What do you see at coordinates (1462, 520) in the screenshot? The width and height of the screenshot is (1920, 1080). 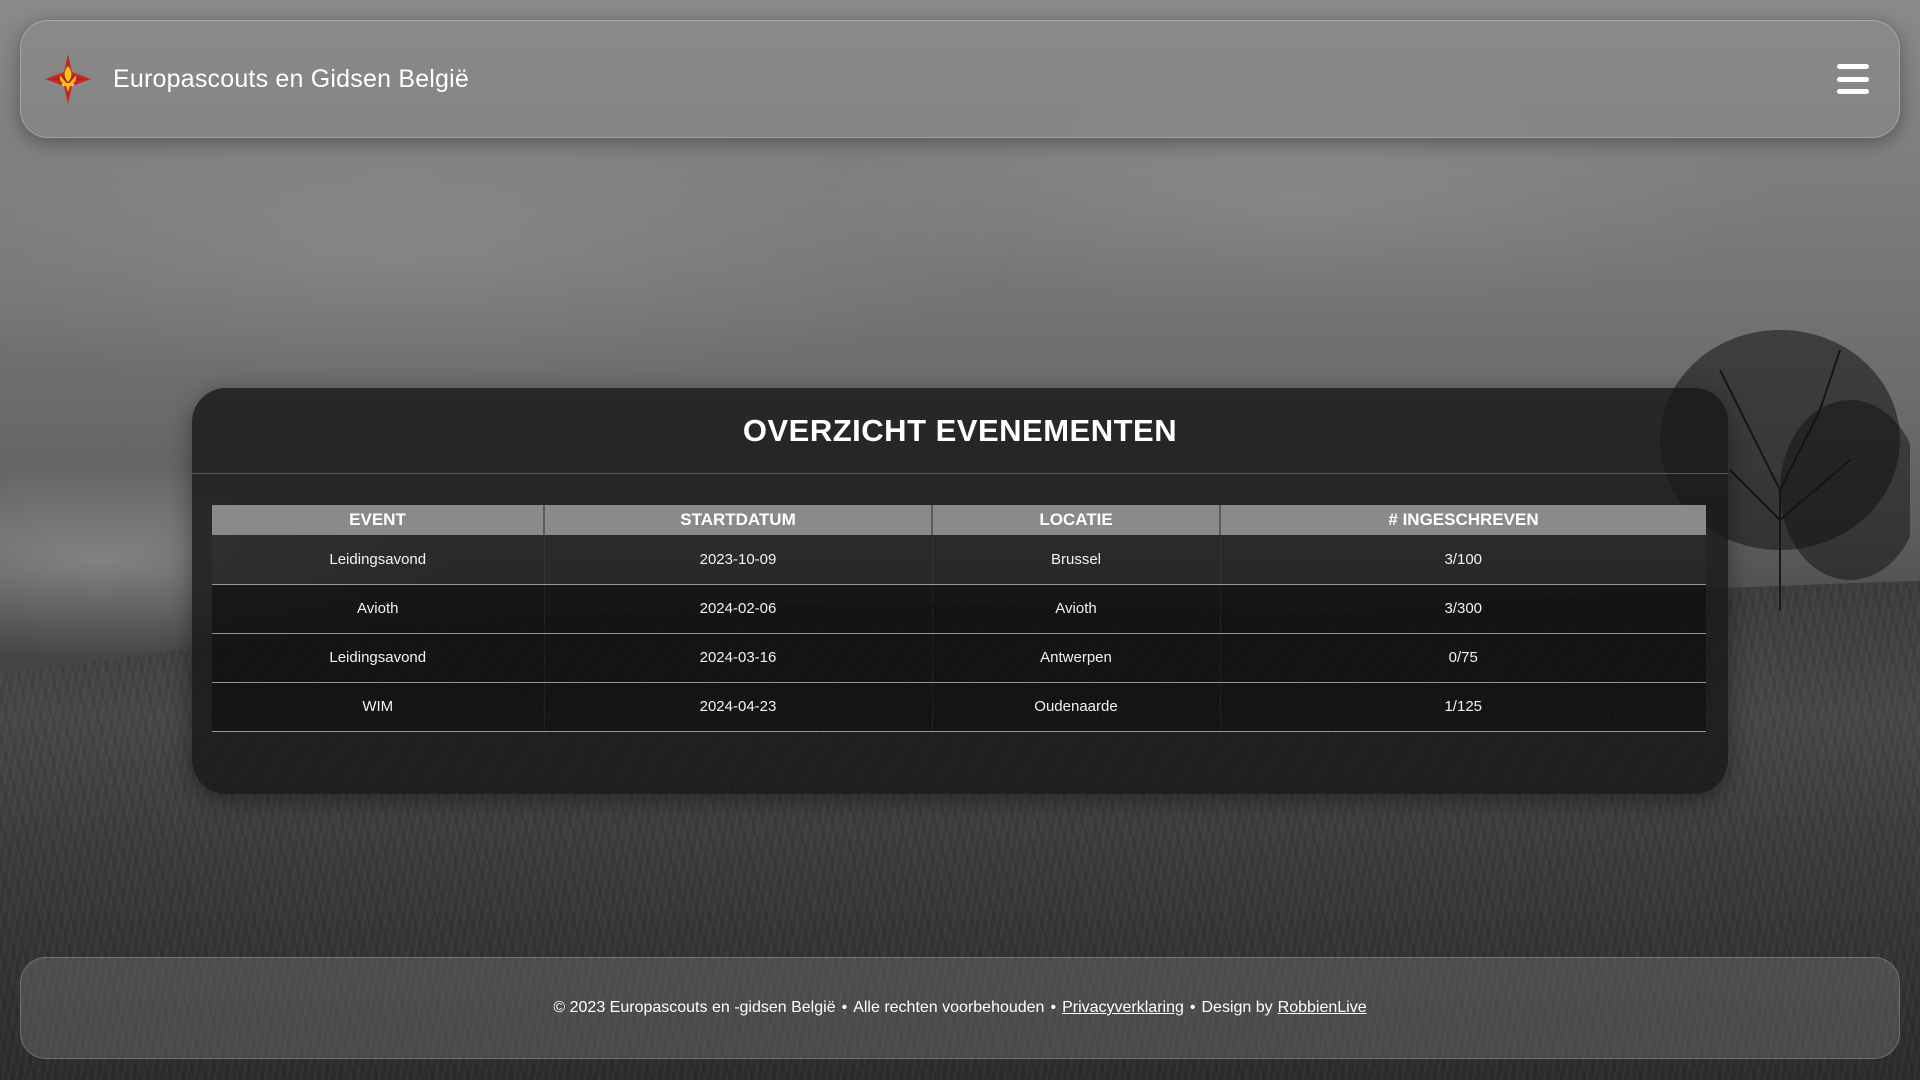 I see `column-header-ingeschreven: # INGESCHREVEN` at bounding box center [1462, 520].